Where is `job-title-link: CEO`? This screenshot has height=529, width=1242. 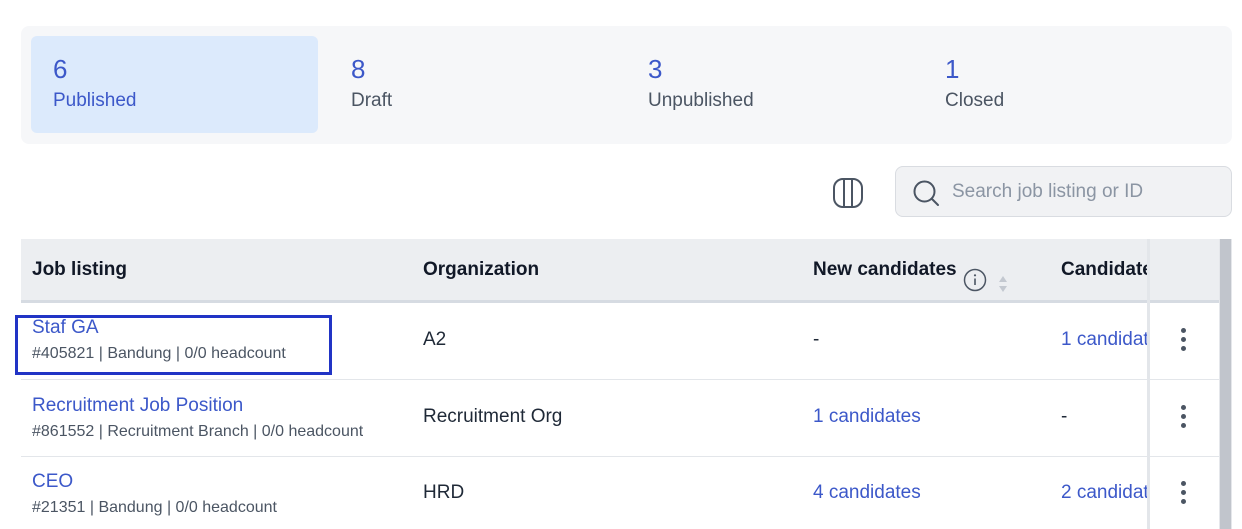
job-title-link: CEO is located at coordinates (154, 482).